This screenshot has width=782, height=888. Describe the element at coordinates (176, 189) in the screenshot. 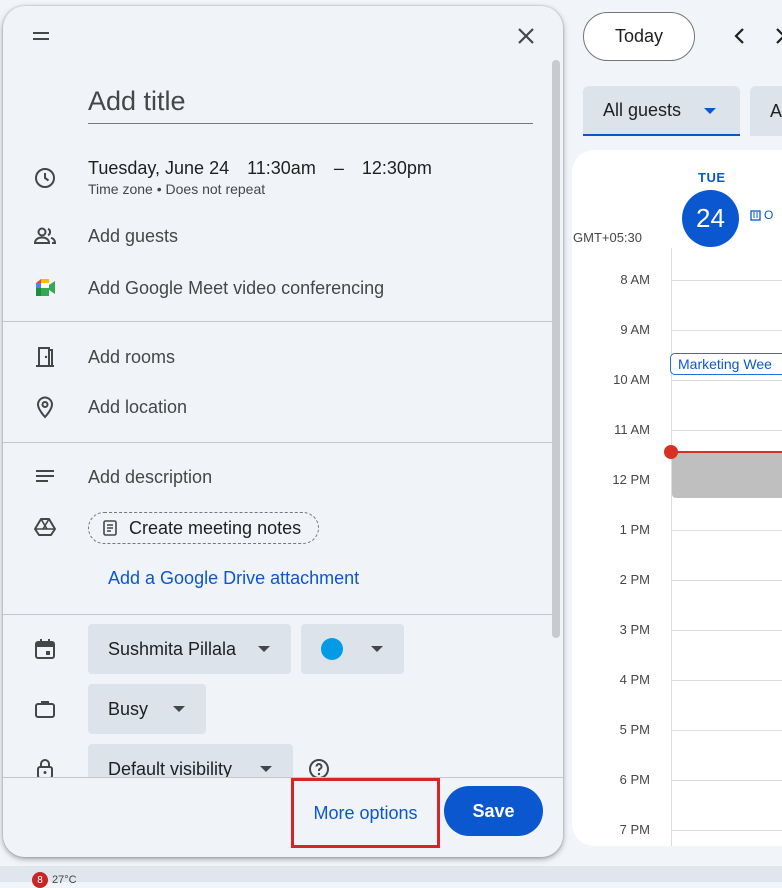

I see `timezone-repeat: Time zone • Does not repeat` at that location.